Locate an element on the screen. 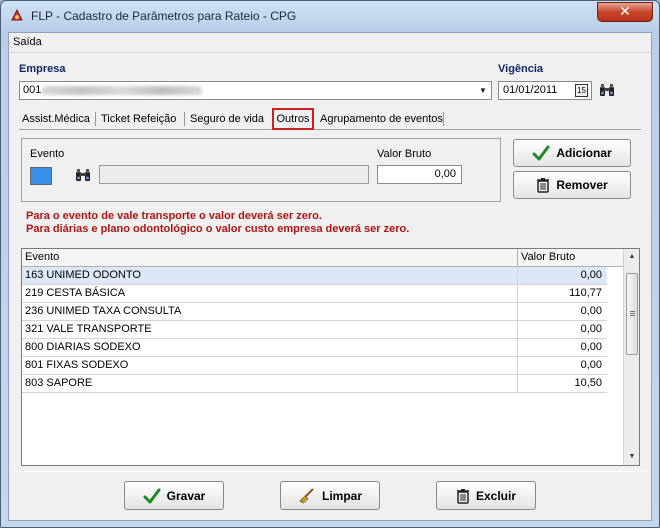 This screenshot has height=528, width=660. cell-evento: 236 UNIMED TAXA CONSULTA is located at coordinates (103, 311).